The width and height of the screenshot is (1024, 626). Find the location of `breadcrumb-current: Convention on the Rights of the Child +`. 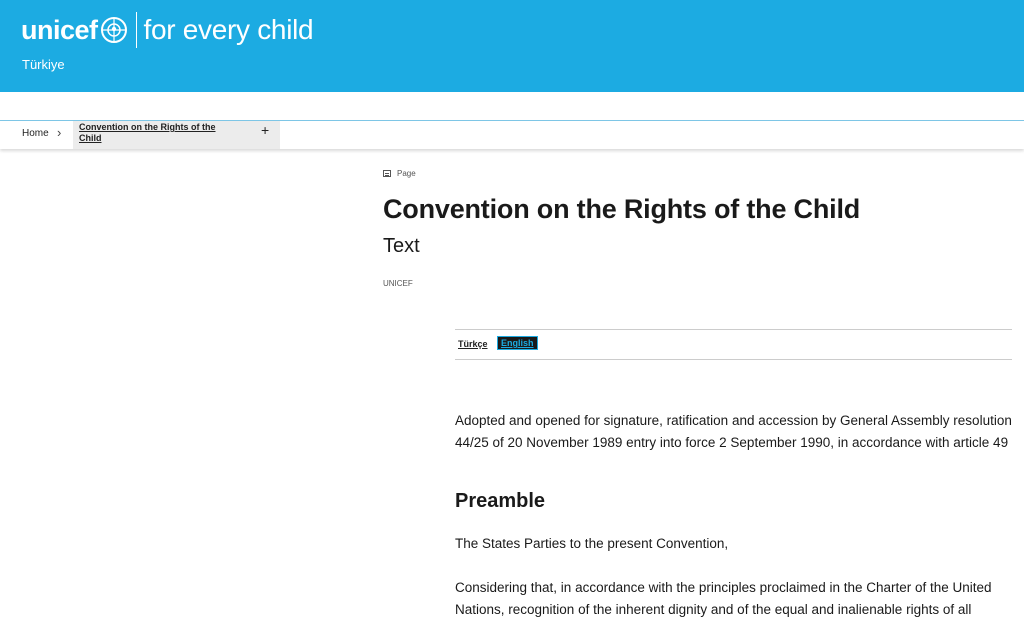

breadcrumb-current: Convention on the Rights of the Child + is located at coordinates (176, 135).